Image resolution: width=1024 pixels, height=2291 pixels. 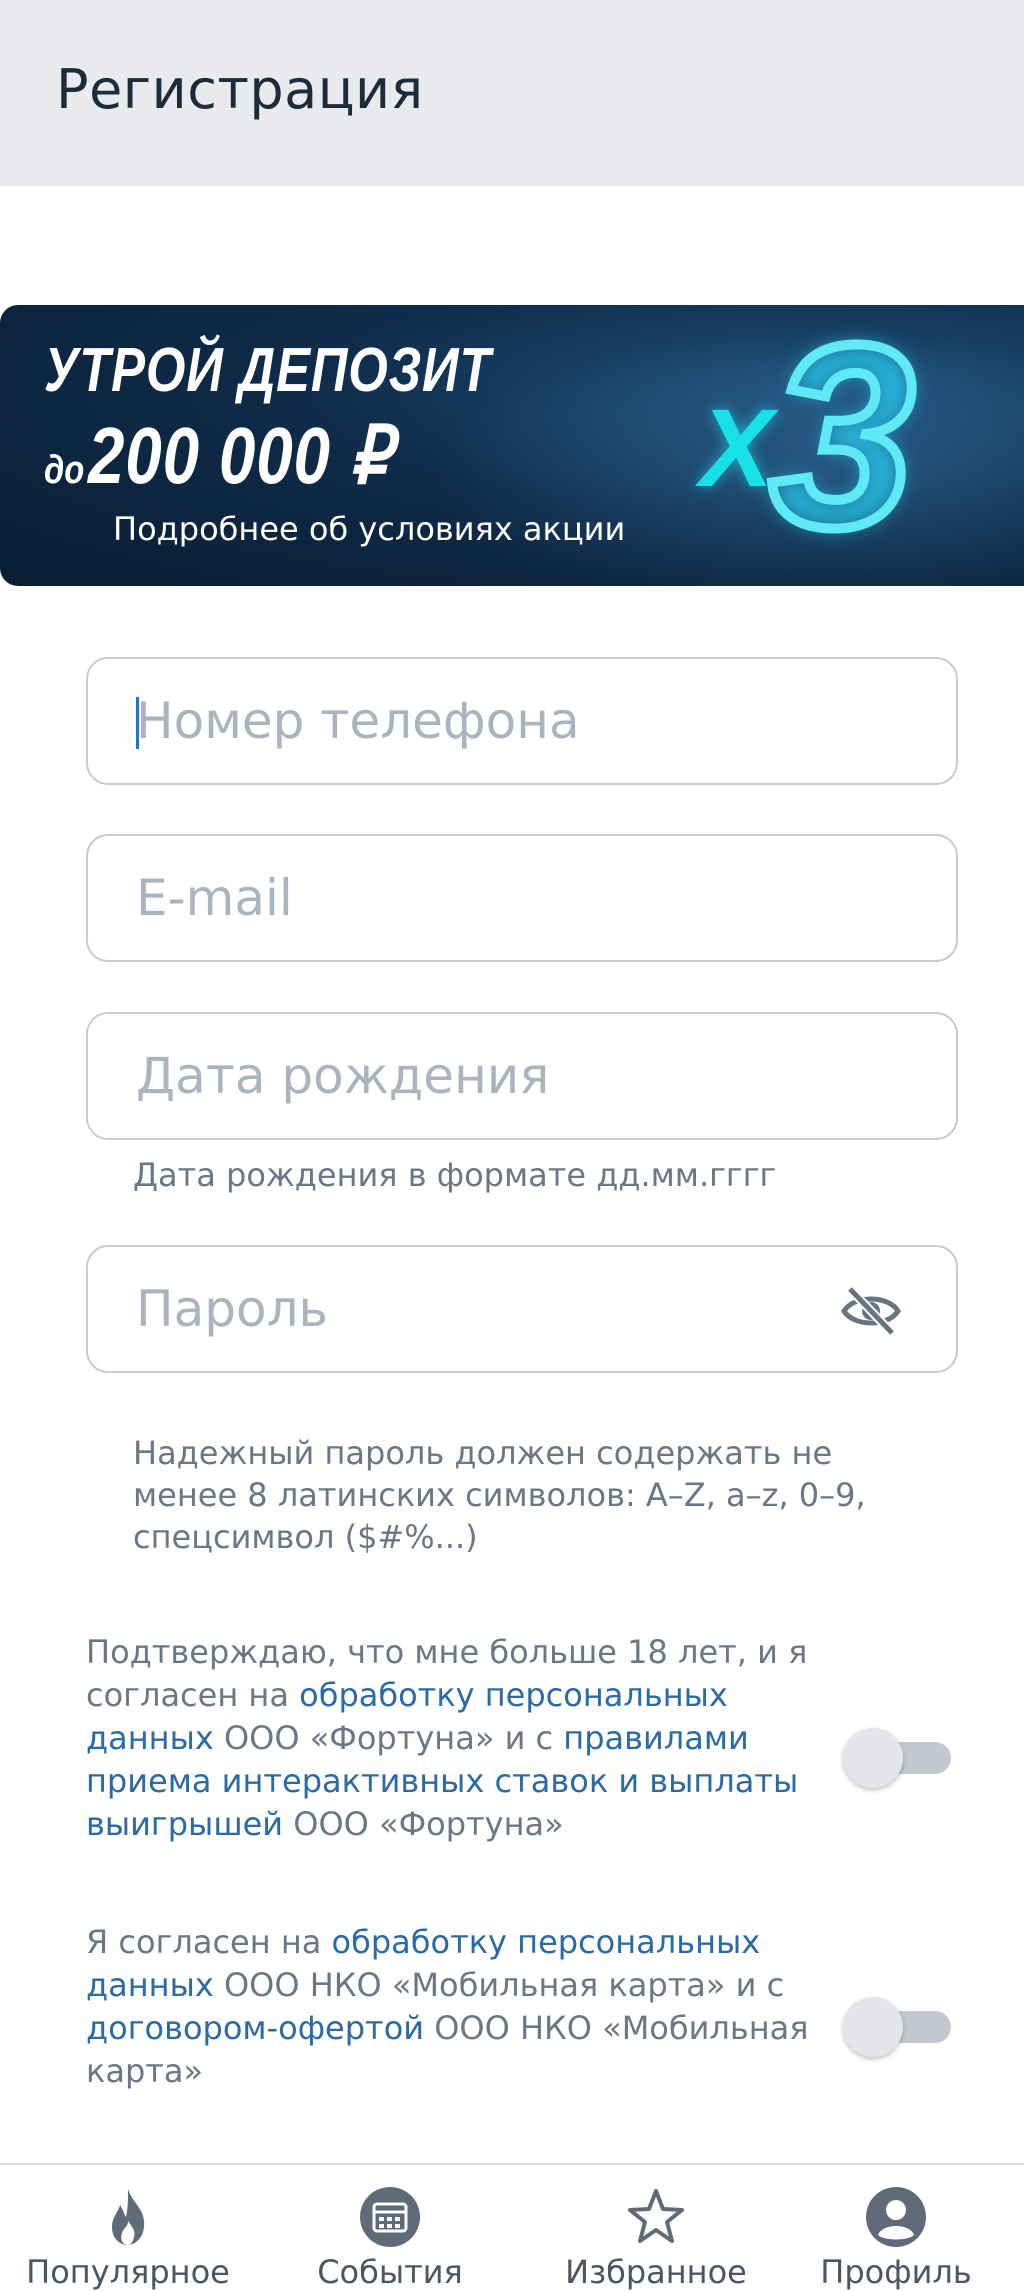 What do you see at coordinates (486, 898) in the screenshot?
I see `email-input` at bounding box center [486, 898].